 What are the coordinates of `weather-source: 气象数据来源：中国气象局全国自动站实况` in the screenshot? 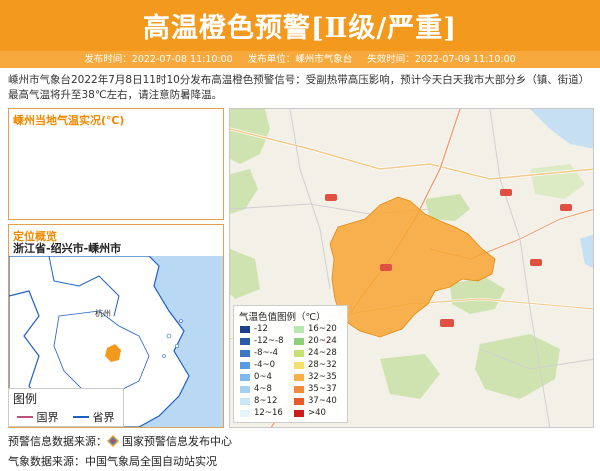 It's located at (112, 461).